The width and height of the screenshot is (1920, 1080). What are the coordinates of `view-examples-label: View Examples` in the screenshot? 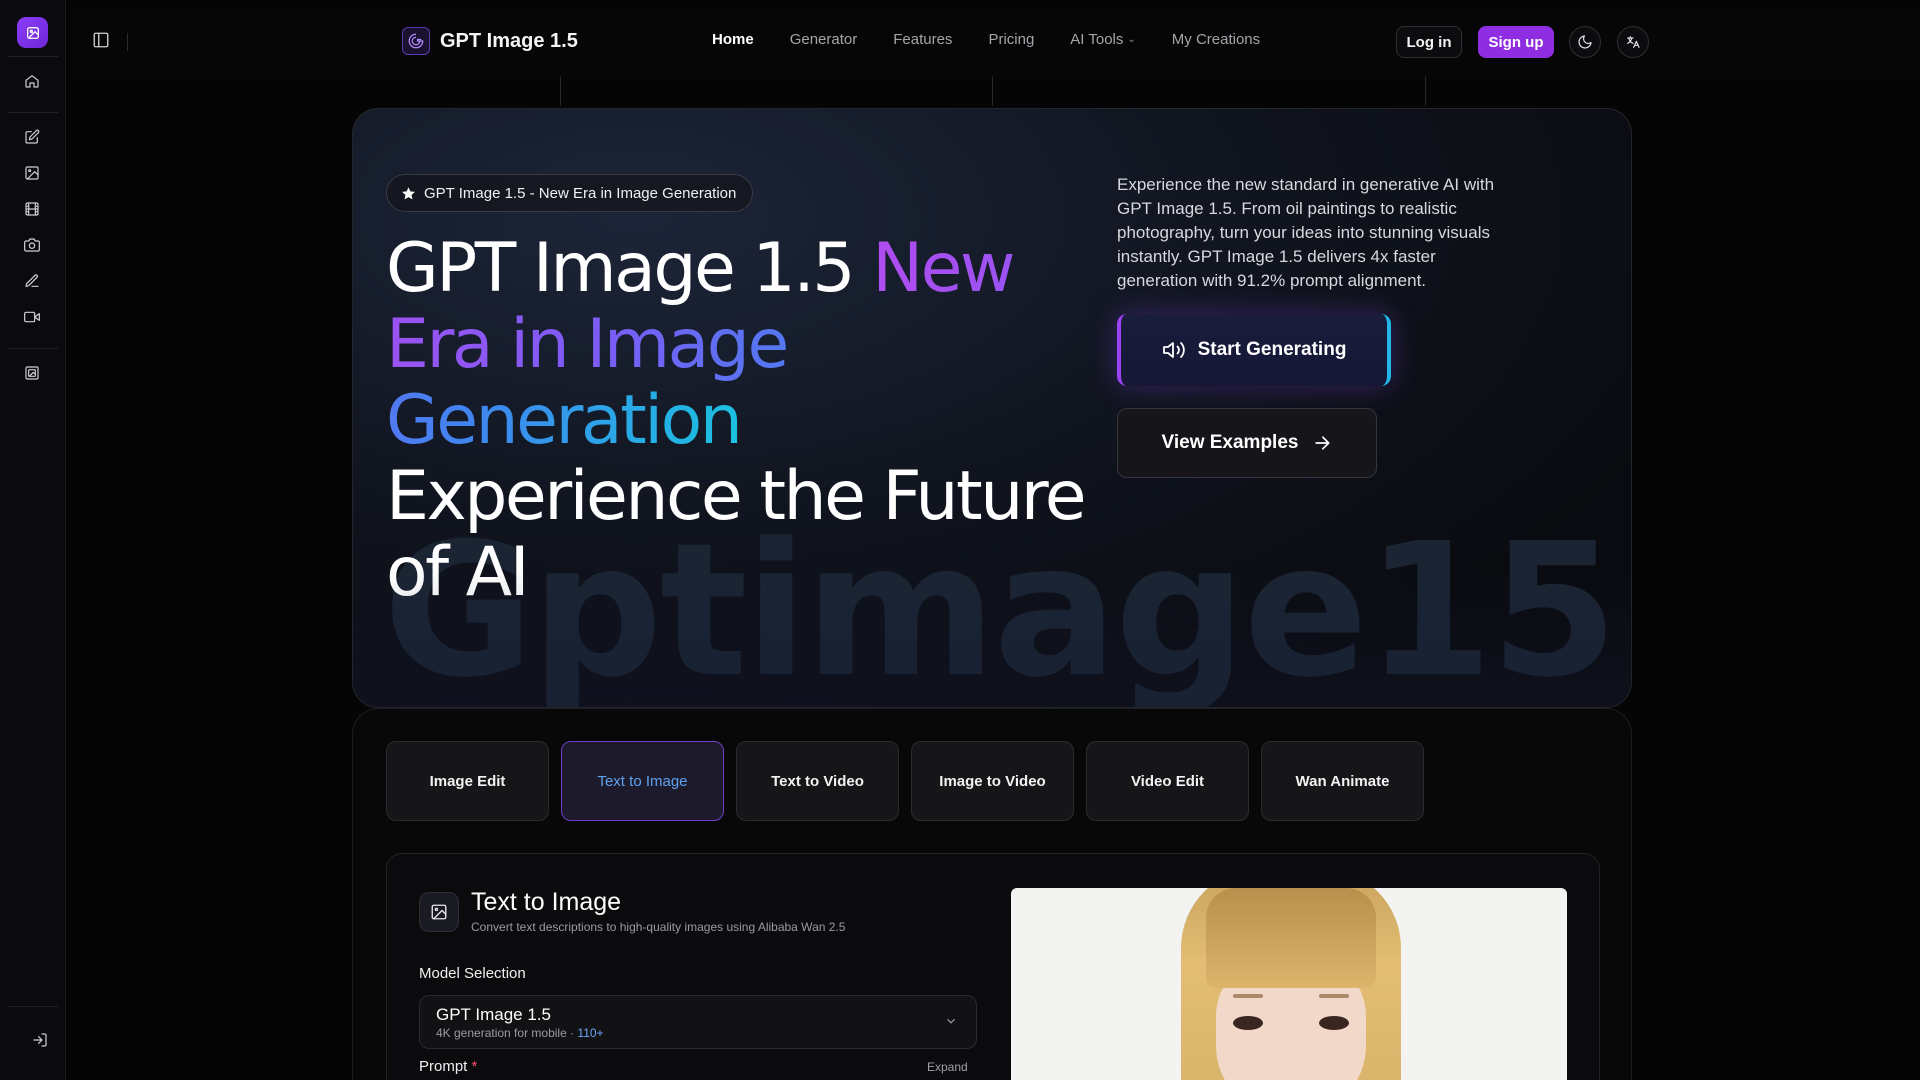 It's located at (1230, 442).